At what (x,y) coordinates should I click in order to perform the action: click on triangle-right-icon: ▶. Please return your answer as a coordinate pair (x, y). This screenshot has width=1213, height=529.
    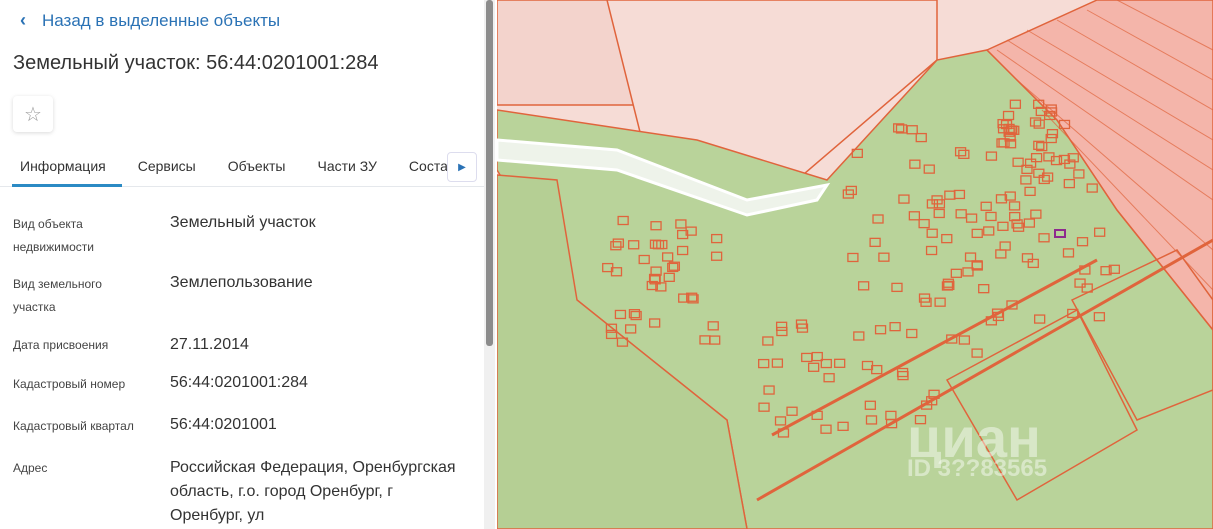
    Looking at the image, I should click on (462, 167).